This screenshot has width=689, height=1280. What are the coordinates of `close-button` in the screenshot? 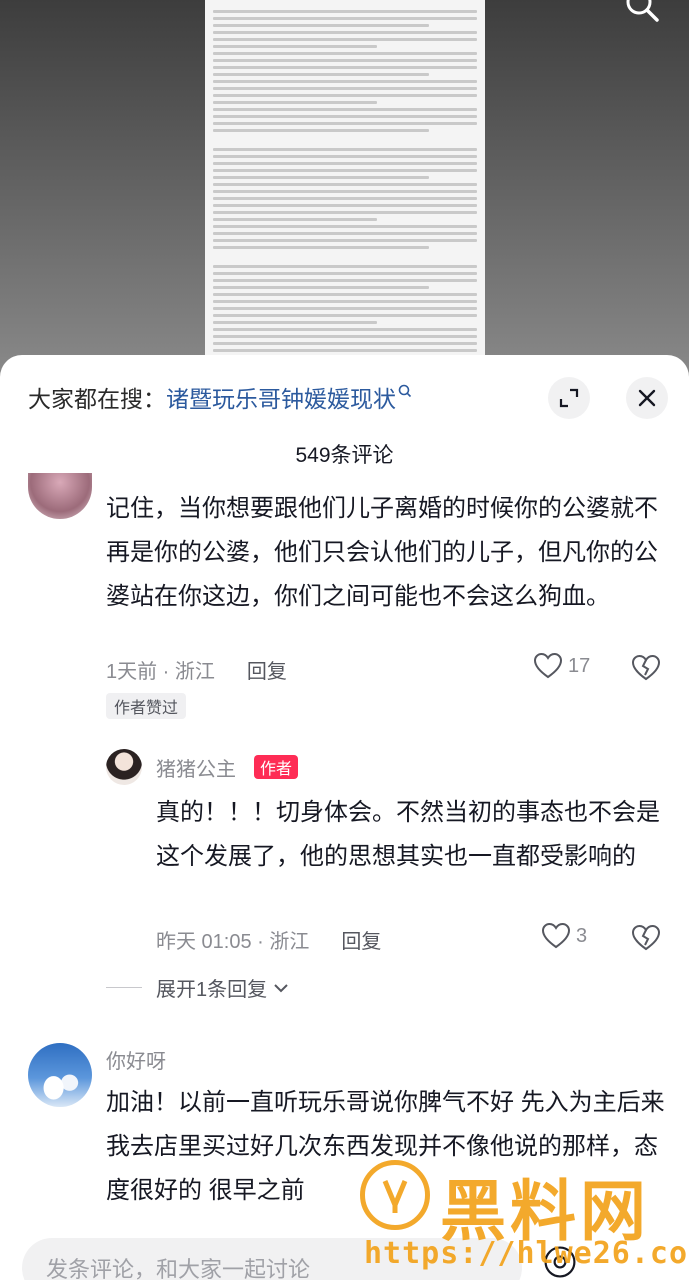 It's located at (647, 398).